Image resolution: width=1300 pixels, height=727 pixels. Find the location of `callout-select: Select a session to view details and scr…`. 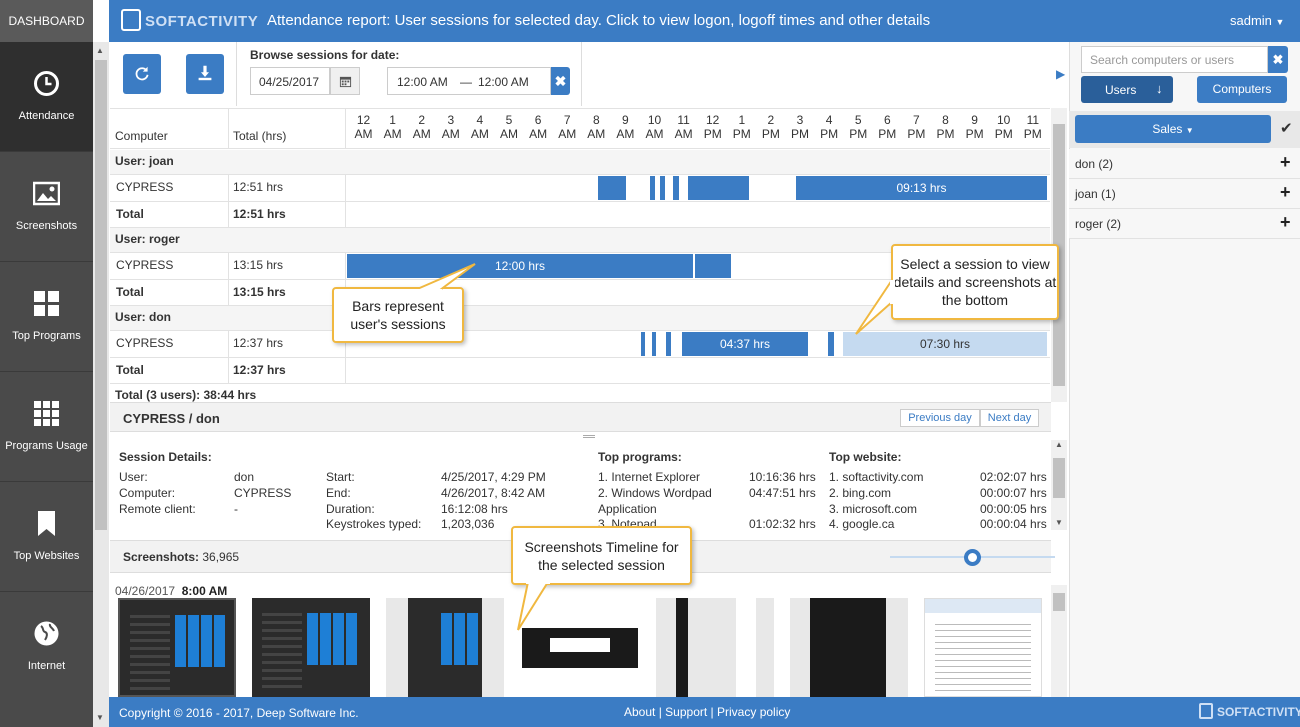

callout-select: Select a session to view details and scr… is located at coordinates (975, 282).